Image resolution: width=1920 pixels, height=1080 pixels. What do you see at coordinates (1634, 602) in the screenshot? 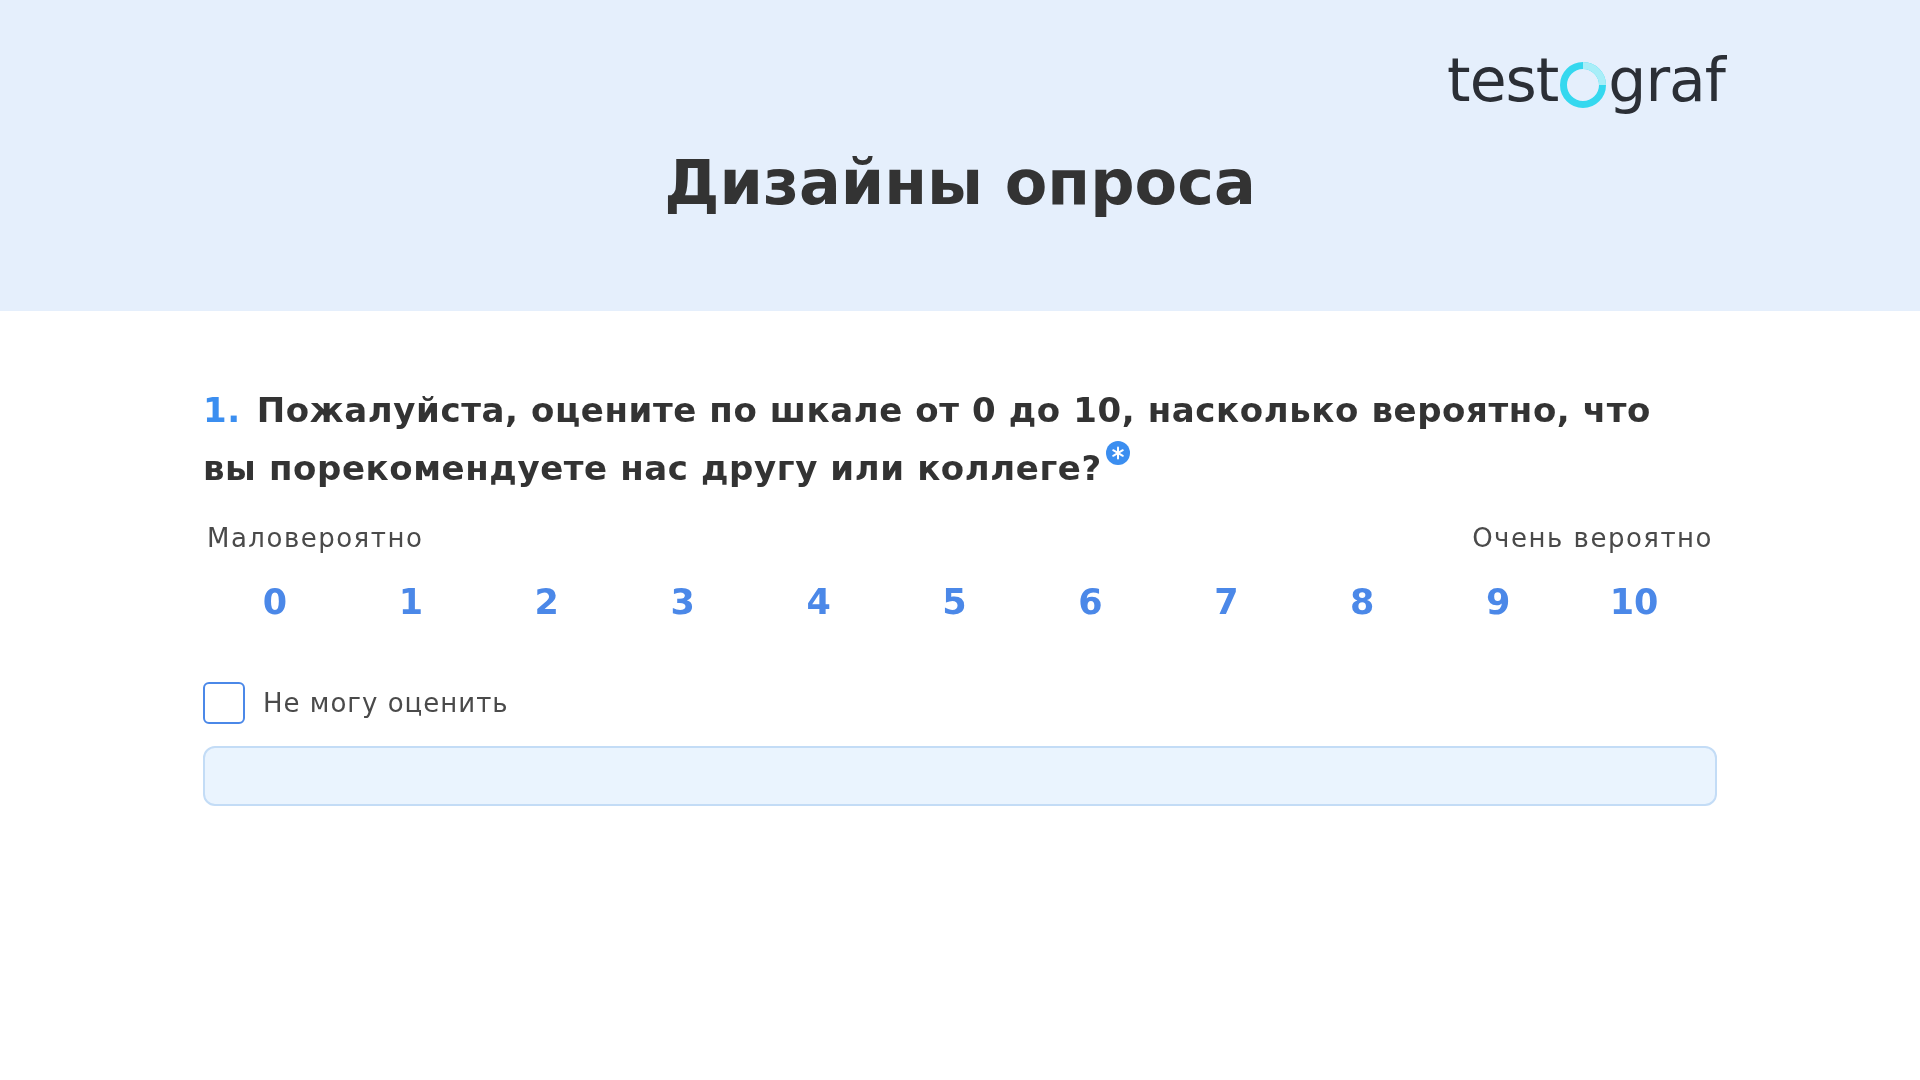
I see `scale-option: 10` at bounding box center [1634, 602].